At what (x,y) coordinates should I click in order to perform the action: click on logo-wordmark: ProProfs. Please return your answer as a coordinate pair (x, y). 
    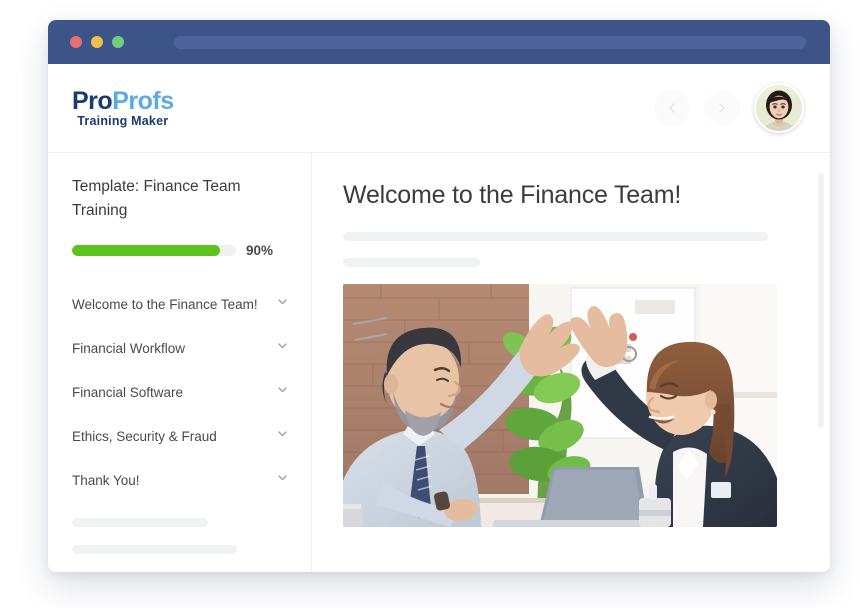
    Looking at the image, I should click on (123, 100).